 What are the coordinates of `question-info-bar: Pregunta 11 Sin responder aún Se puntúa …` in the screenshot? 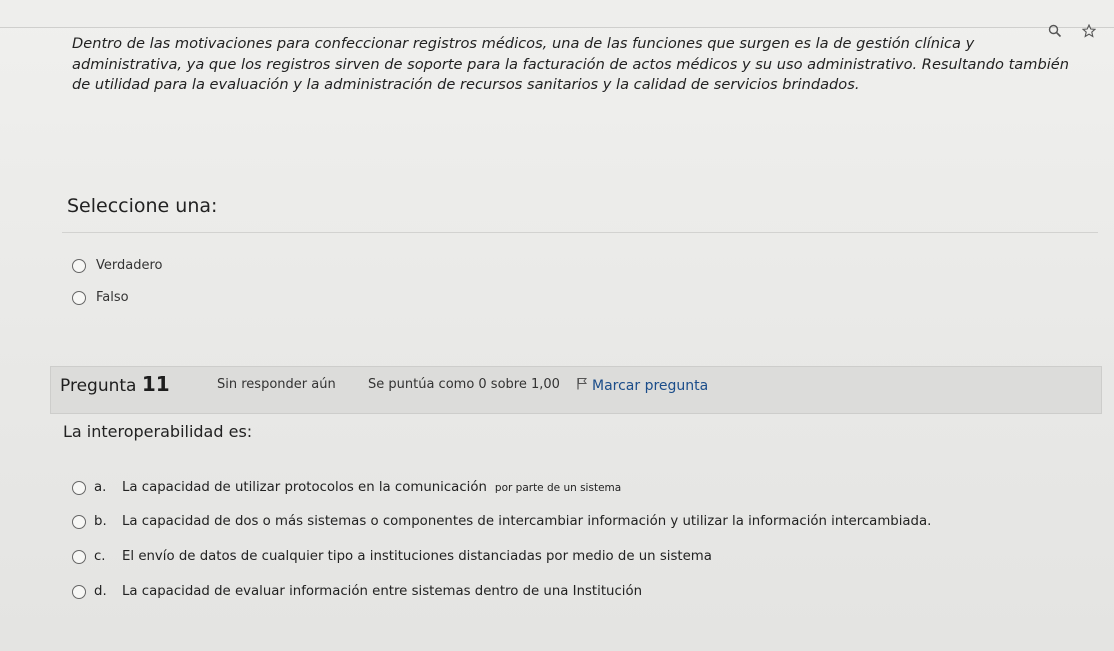 It's located at (576, 390).